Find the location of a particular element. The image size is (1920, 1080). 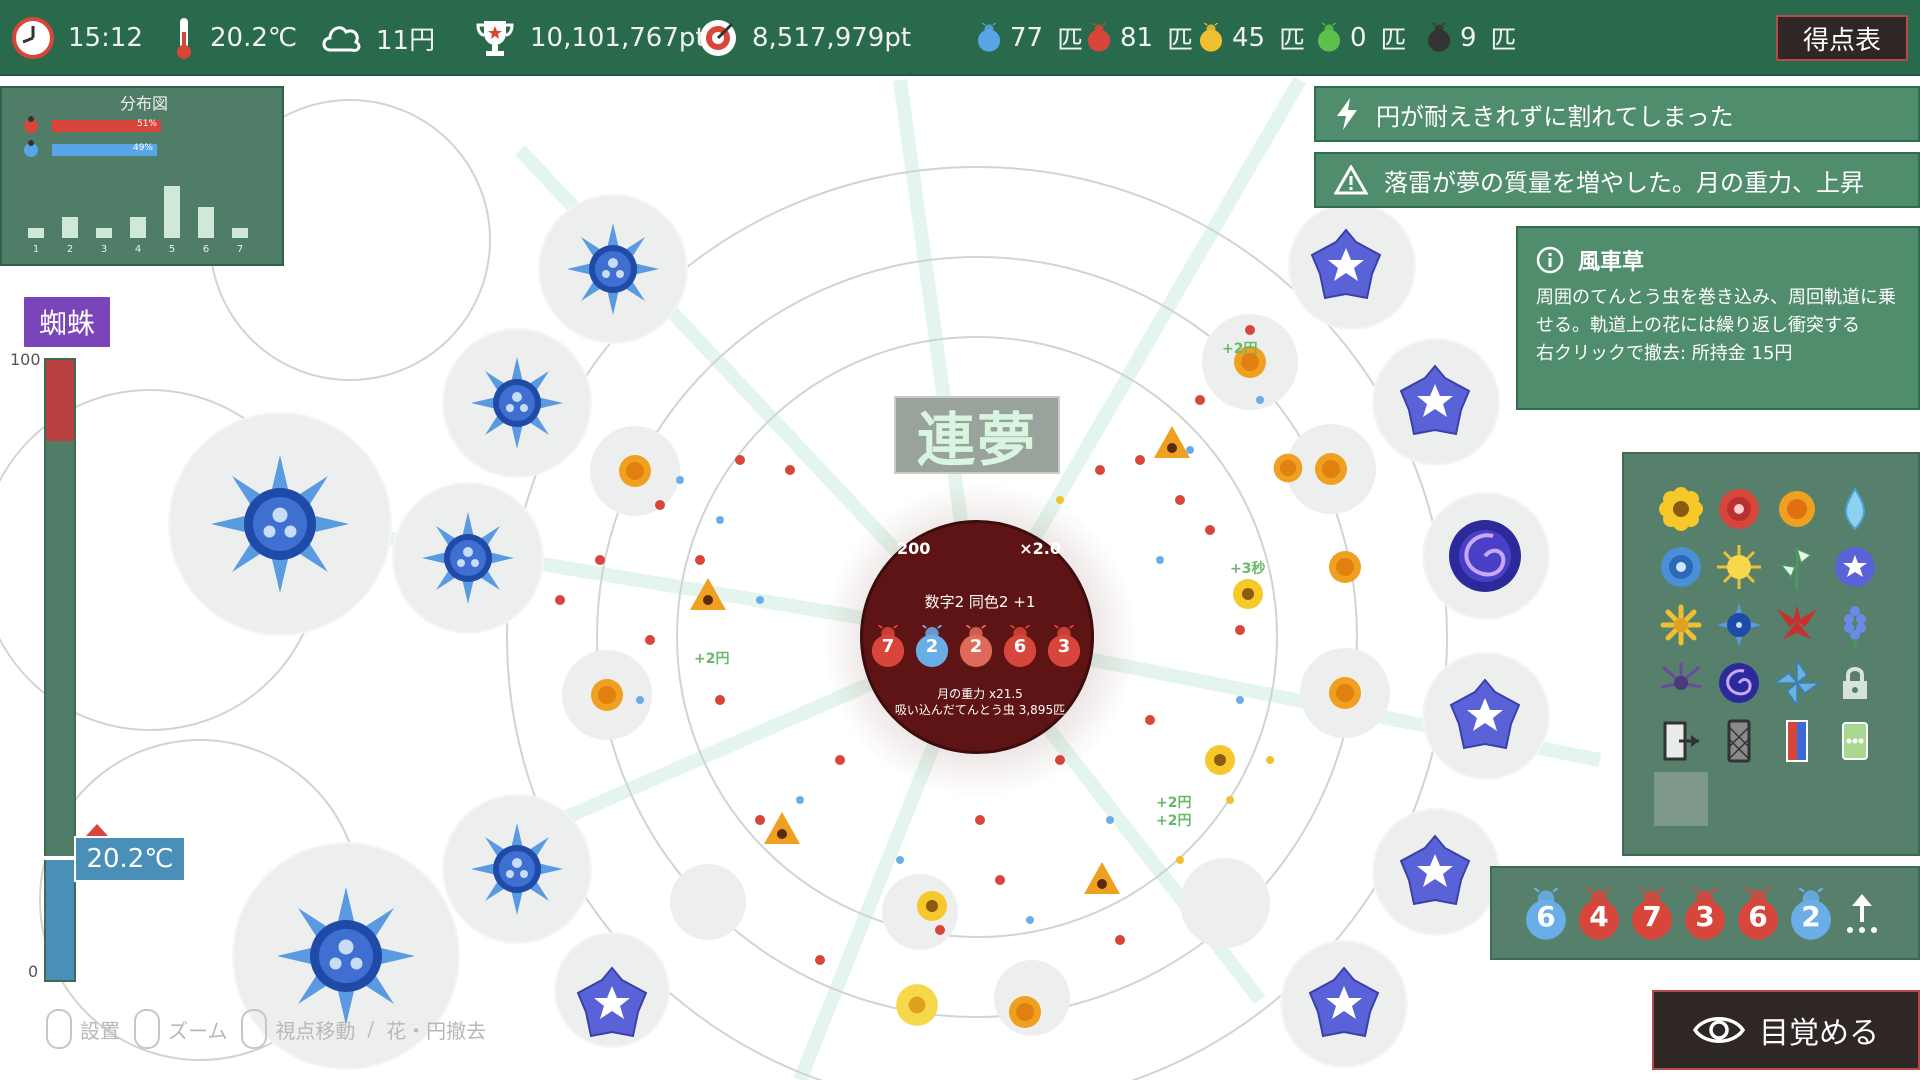

bug-count-blue-ladybug: 77 匹 is located at coordinates (1029, 38).